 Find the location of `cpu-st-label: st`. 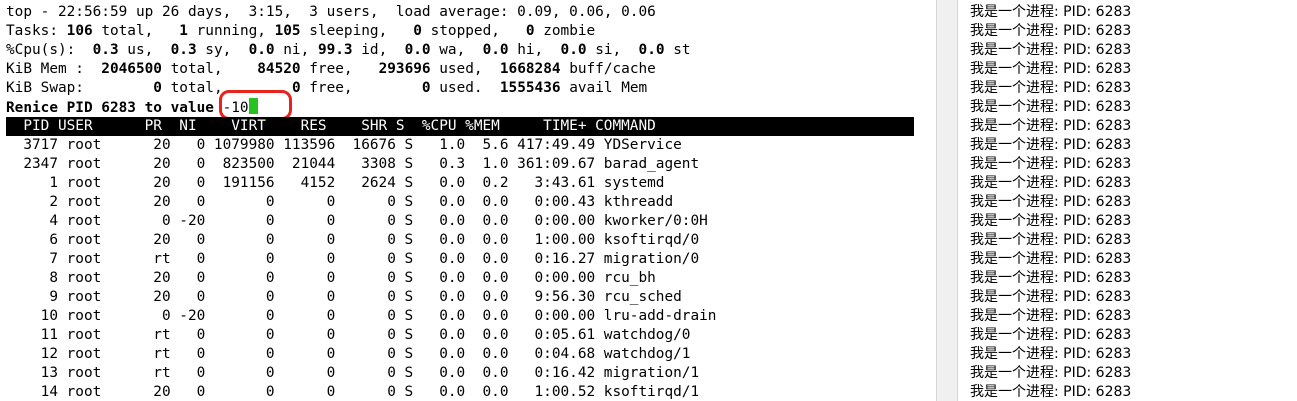

cpu-st-label: st is located at coordinates (677, 50).